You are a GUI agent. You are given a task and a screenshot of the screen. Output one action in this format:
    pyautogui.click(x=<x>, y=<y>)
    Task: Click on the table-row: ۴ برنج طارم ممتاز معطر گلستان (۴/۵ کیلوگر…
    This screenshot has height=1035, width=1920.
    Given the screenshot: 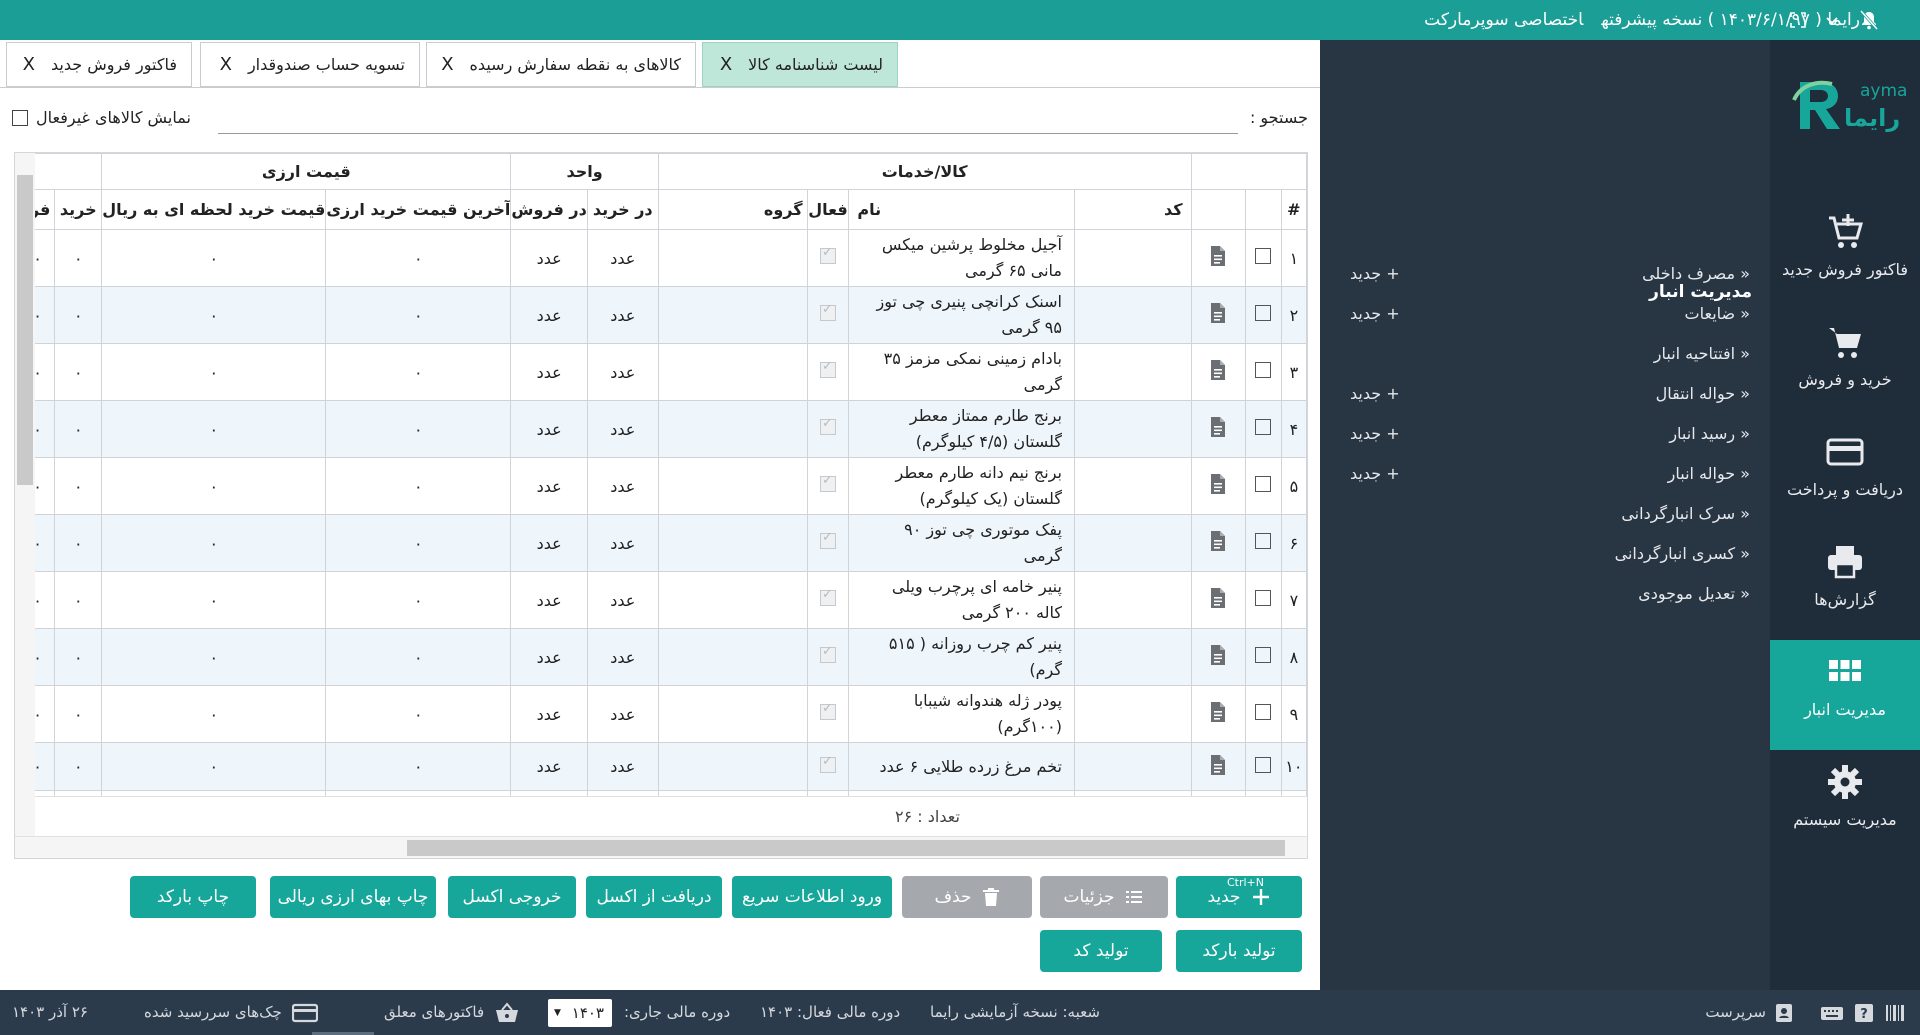 What is the action you would take?
    pyautogui.click(x=661, y=429)
    